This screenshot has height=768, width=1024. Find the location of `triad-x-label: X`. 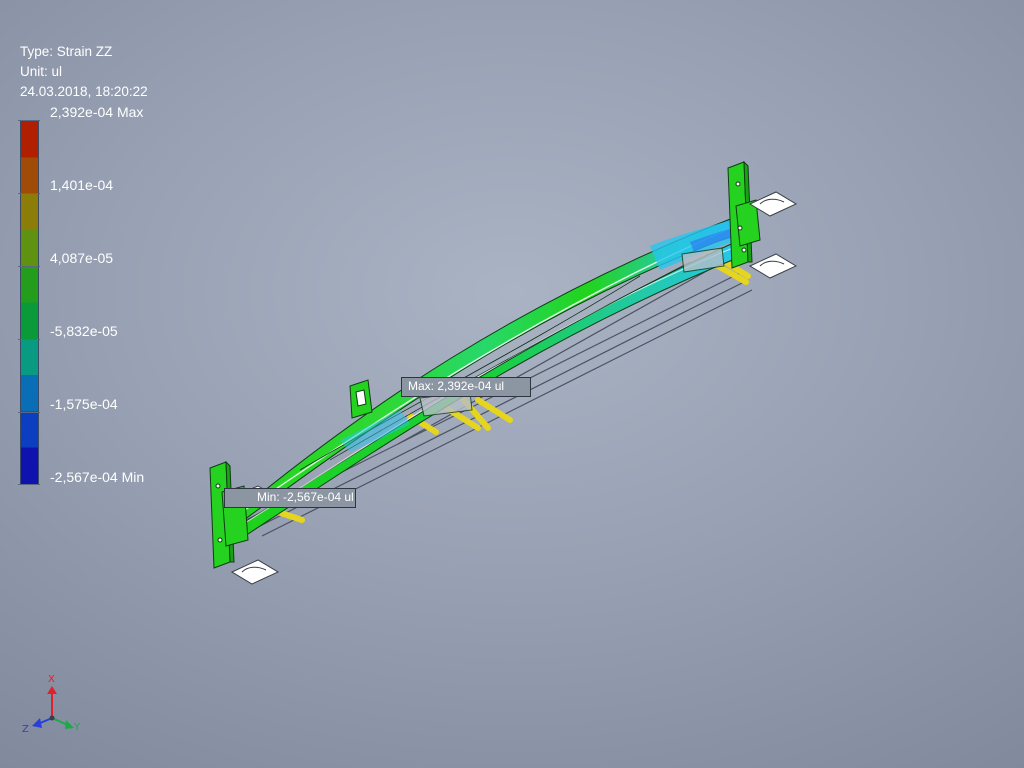

triad-x-label: X is located at coordinates (51, 679).